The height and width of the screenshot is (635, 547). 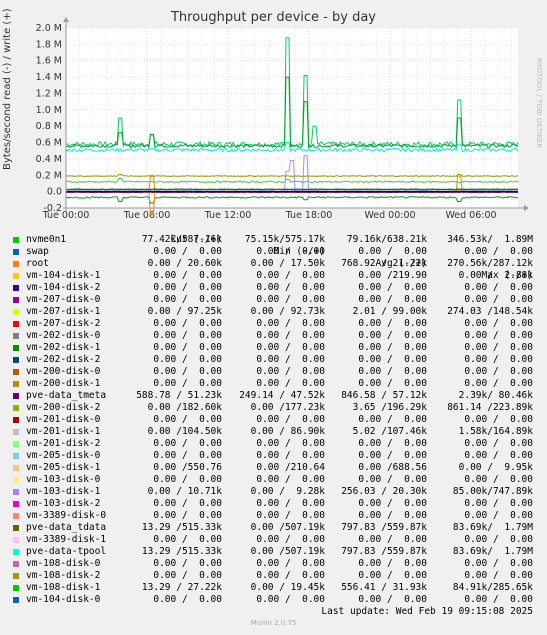 What do you see at coordinates (184, 311) in the screenshot?
I see `legend-cur: 0.00 / 97.25k` at bounding box center [184, 311].